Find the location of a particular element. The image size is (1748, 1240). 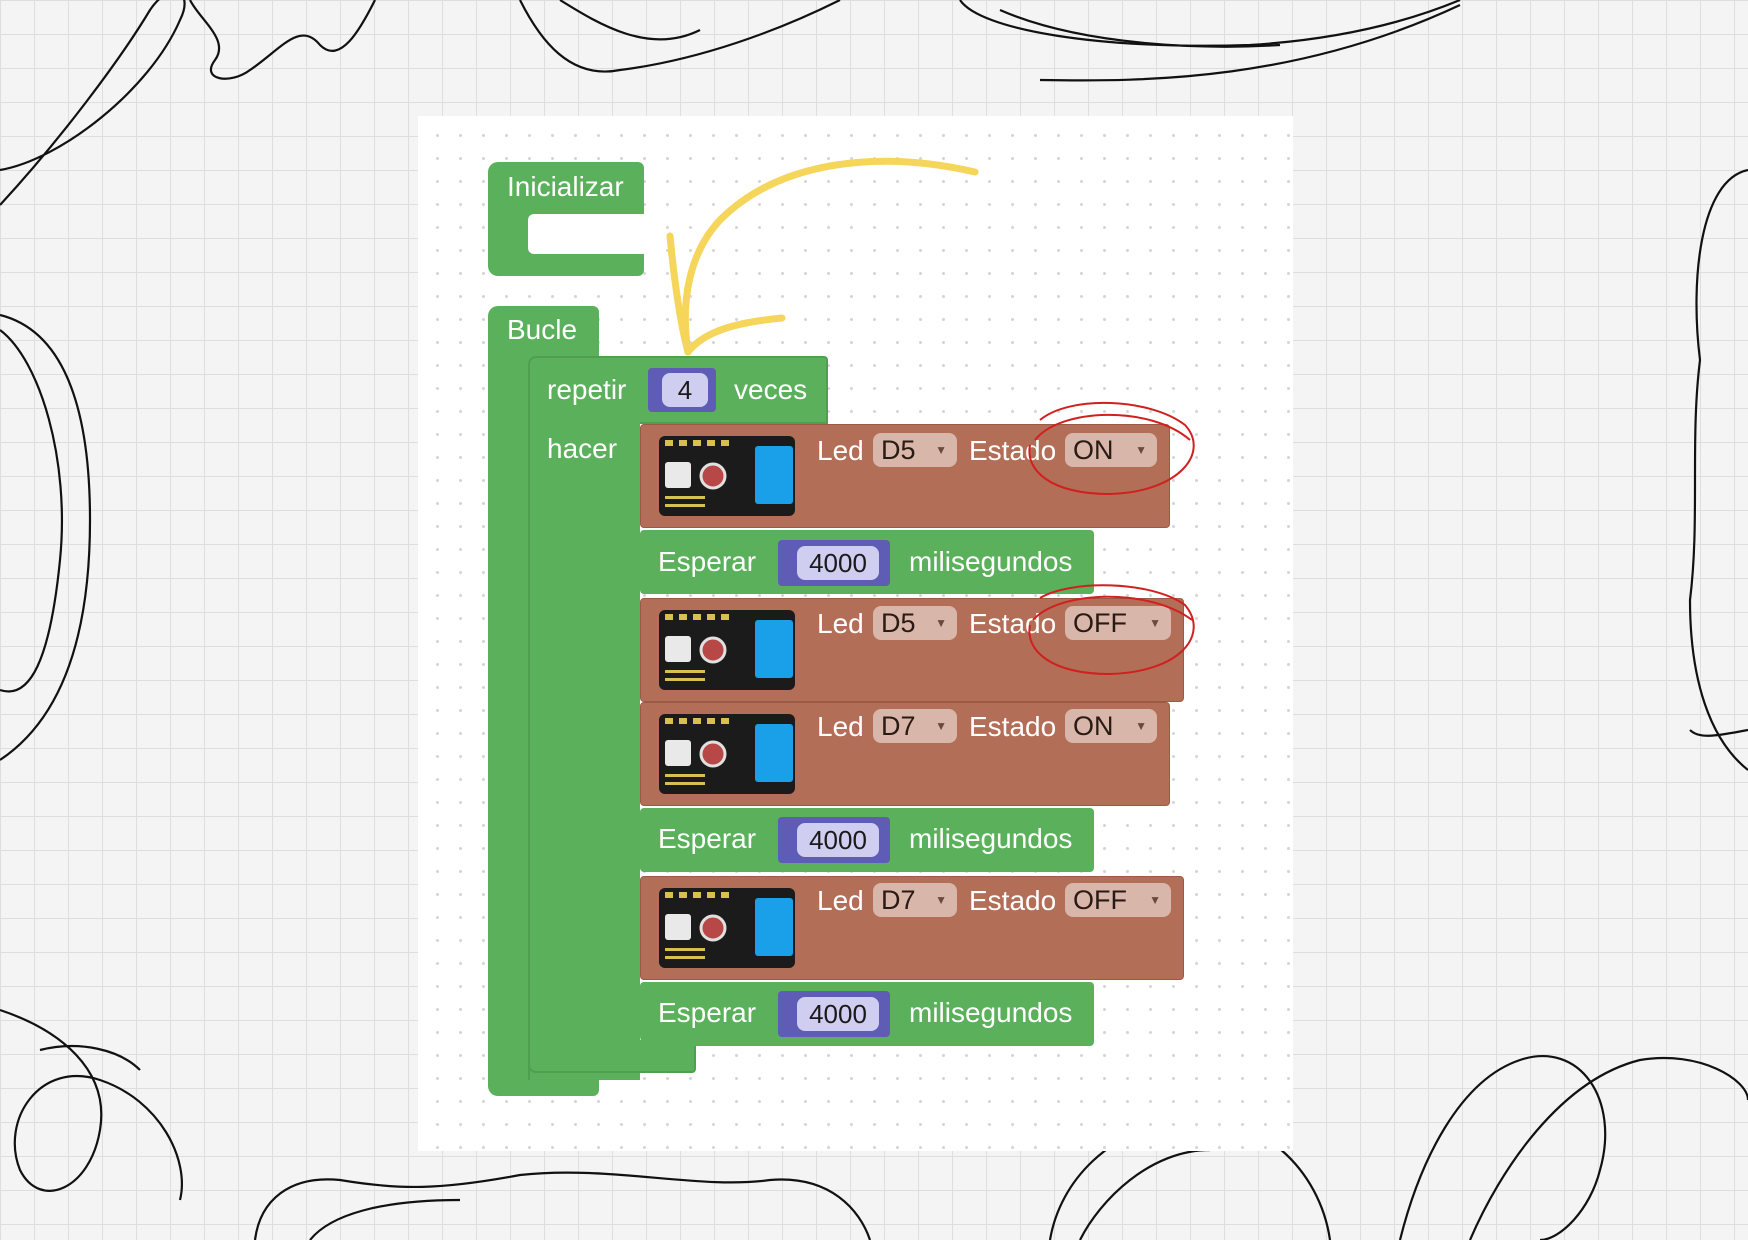

init-slot is located at coordinates (587, 234).